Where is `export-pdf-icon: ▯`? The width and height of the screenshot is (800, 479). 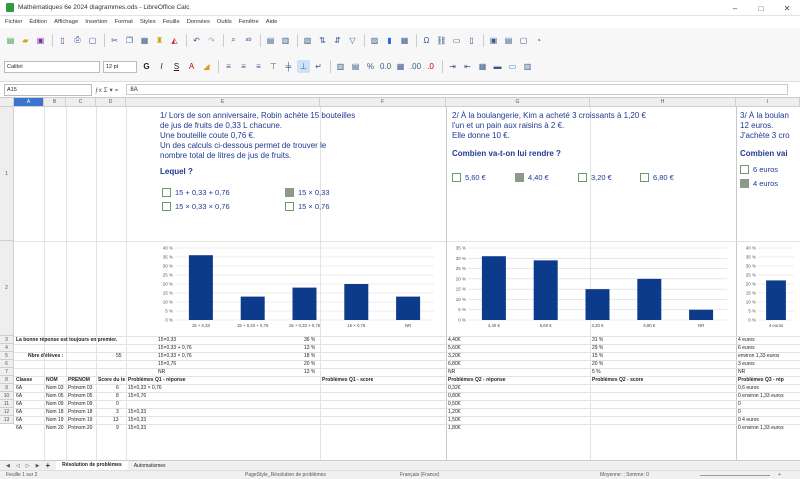
export-pdf-icon: ▯ is located at coordinates (62, 40).